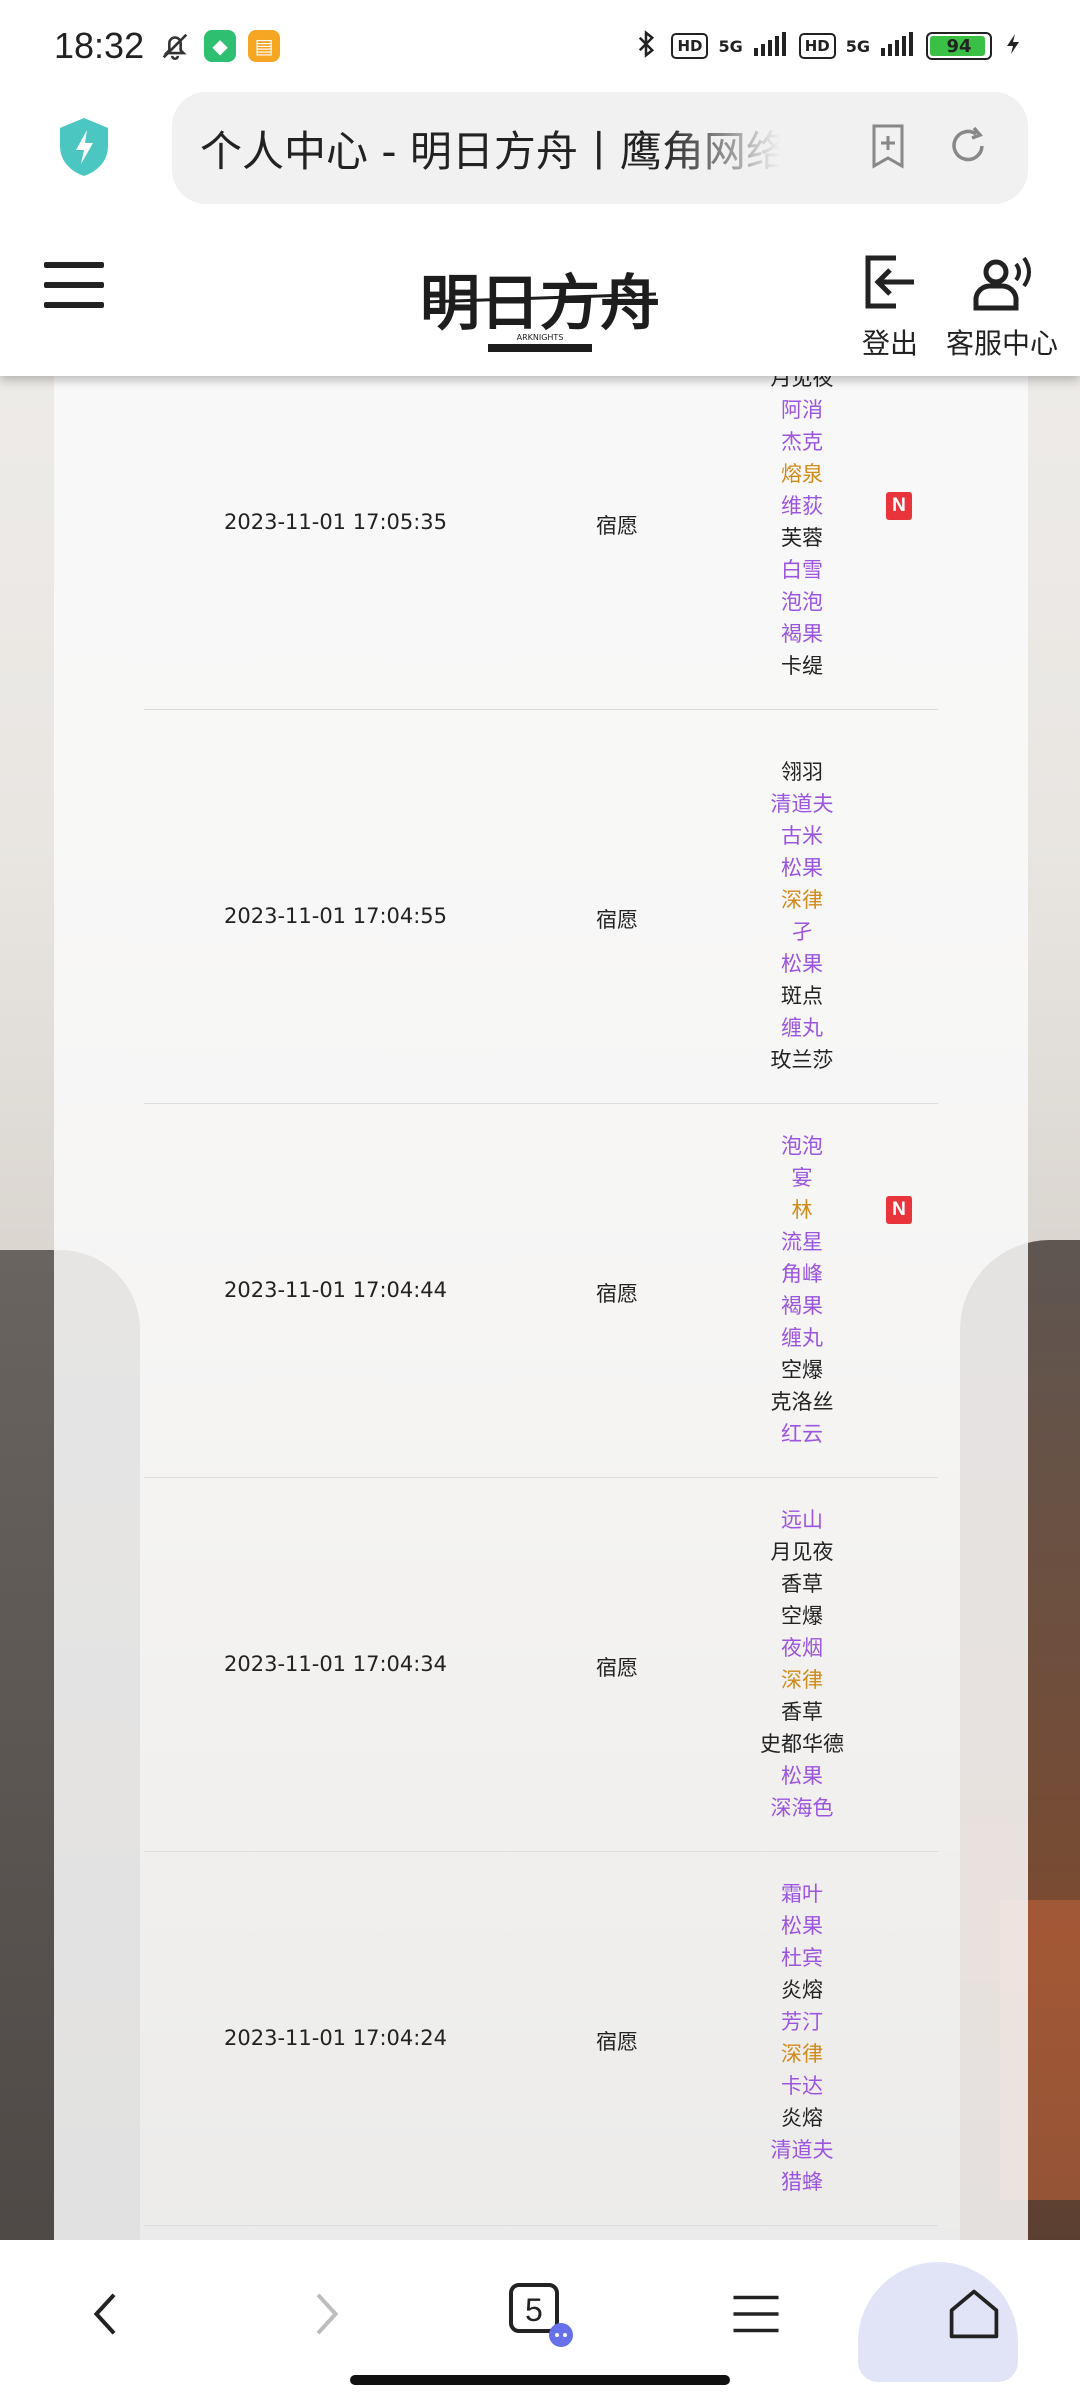 This screenshot has height=2400, width=1080. What do you see at coordinates (888, 146) in the screenshot?
I see `add-bookmark-icon` at bounding box center [888, 146].